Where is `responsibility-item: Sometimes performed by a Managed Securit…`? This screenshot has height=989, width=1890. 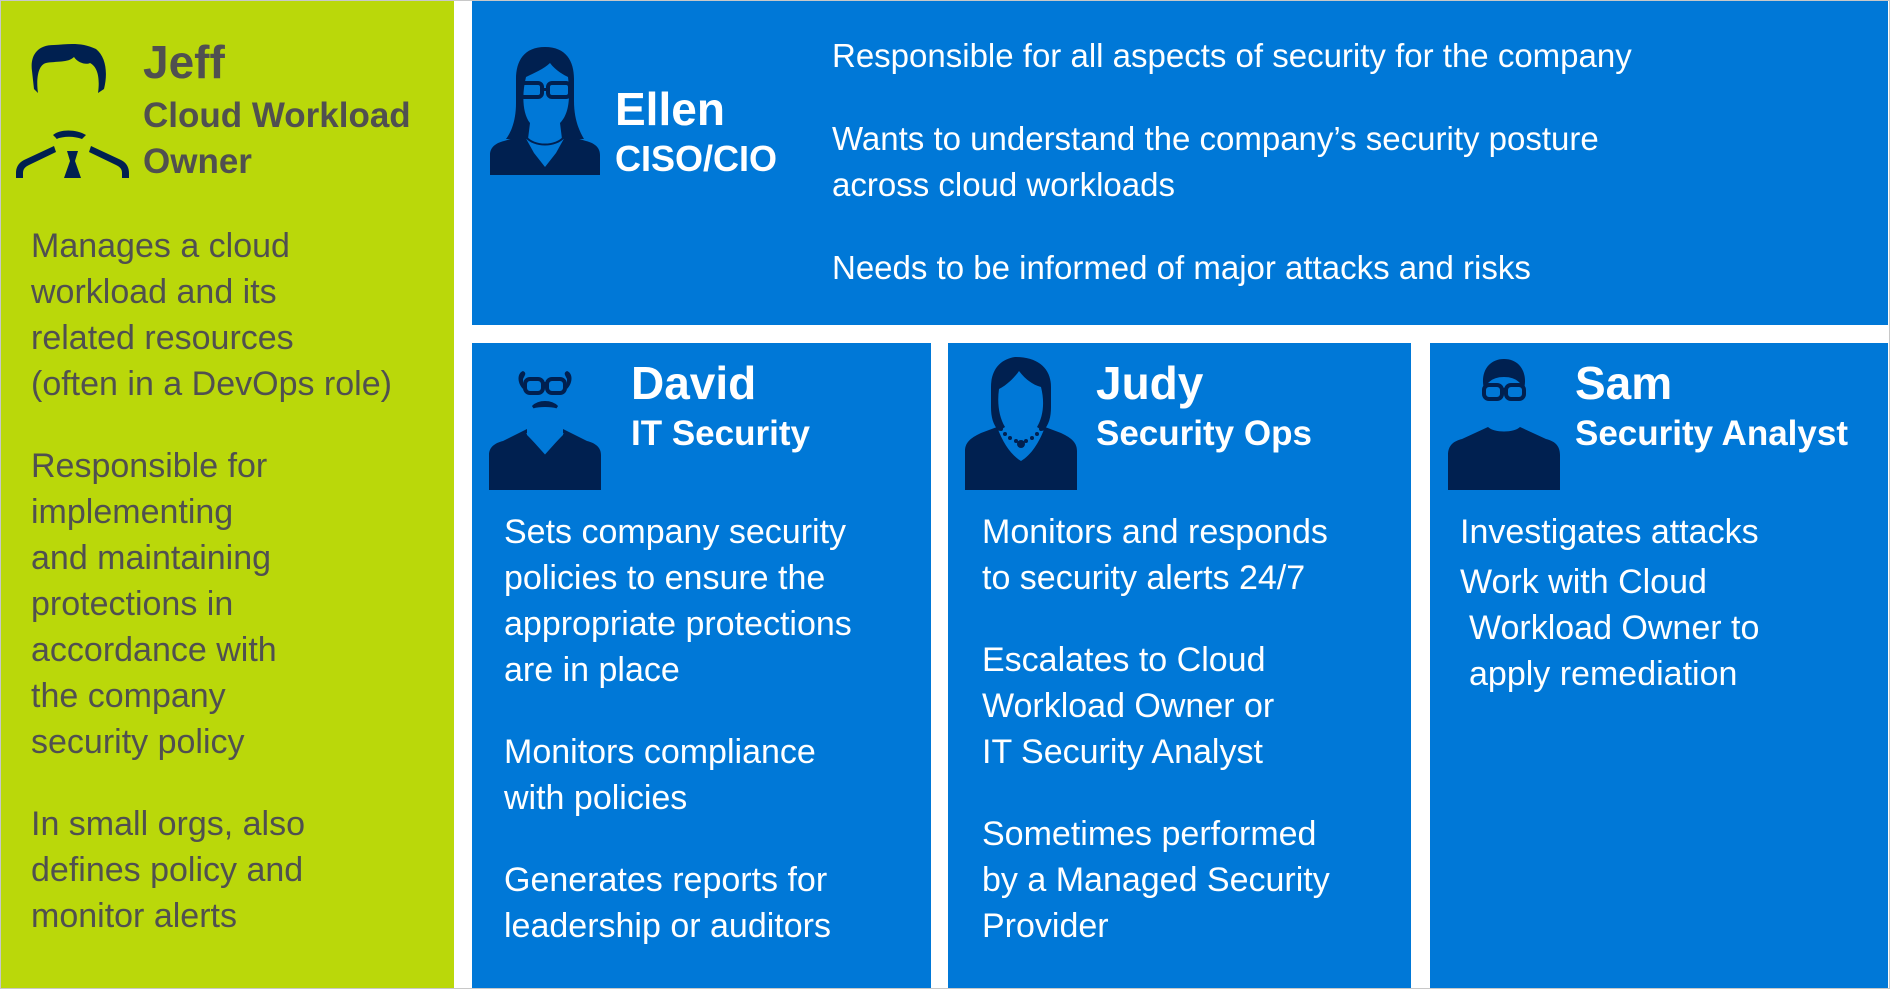 responsibility-item: Sometimes performed by a Managed Securit… is located at coordinates (1156, 880).